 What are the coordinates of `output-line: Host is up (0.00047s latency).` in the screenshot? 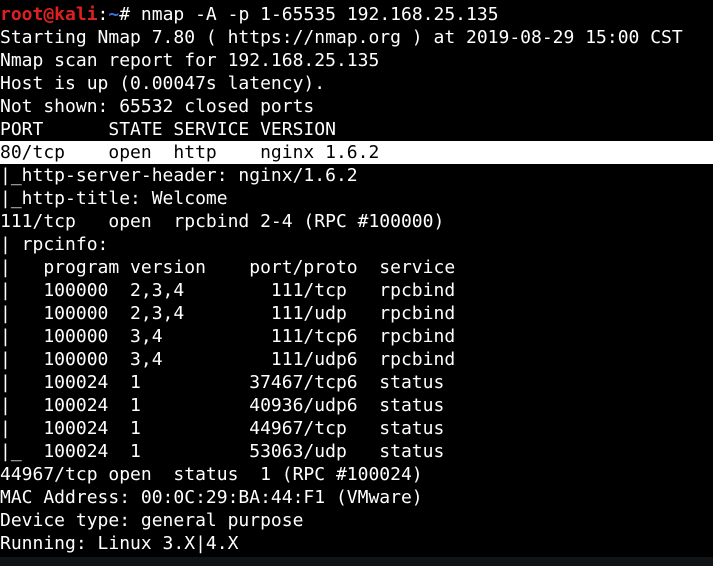 It's located at (163, 83).